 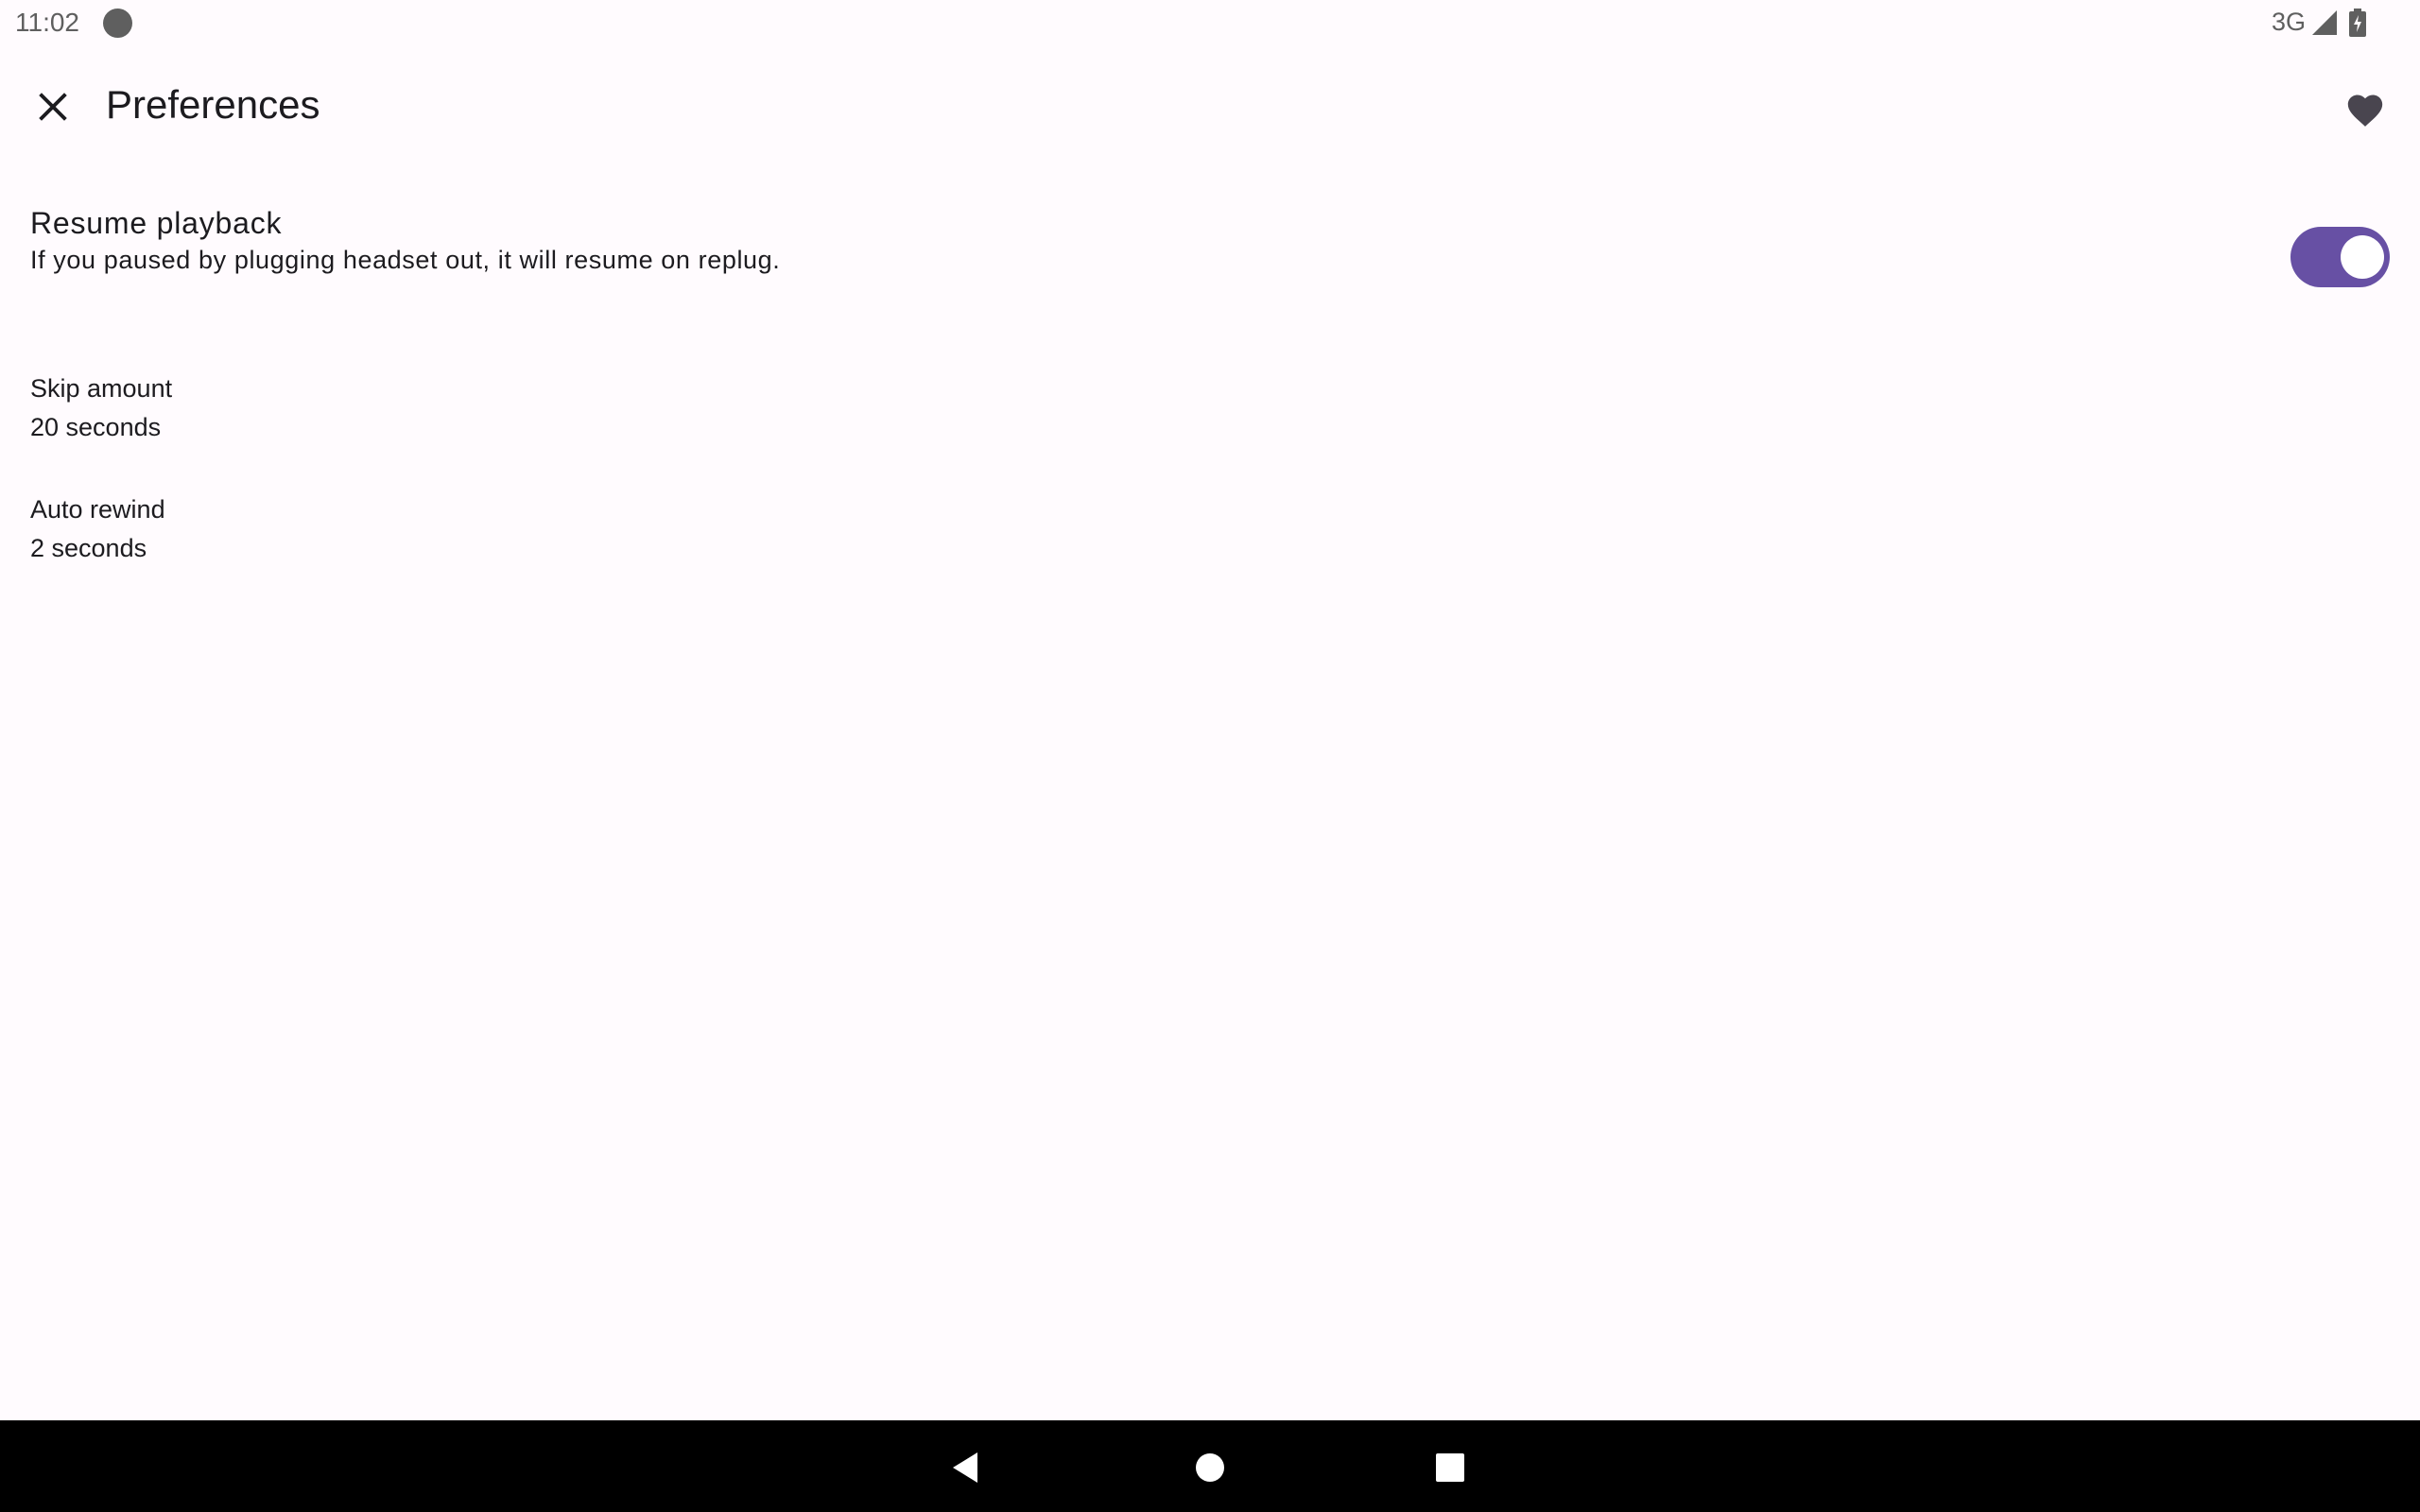 I want to click on signal-icon, so click(x=2324, y=22).